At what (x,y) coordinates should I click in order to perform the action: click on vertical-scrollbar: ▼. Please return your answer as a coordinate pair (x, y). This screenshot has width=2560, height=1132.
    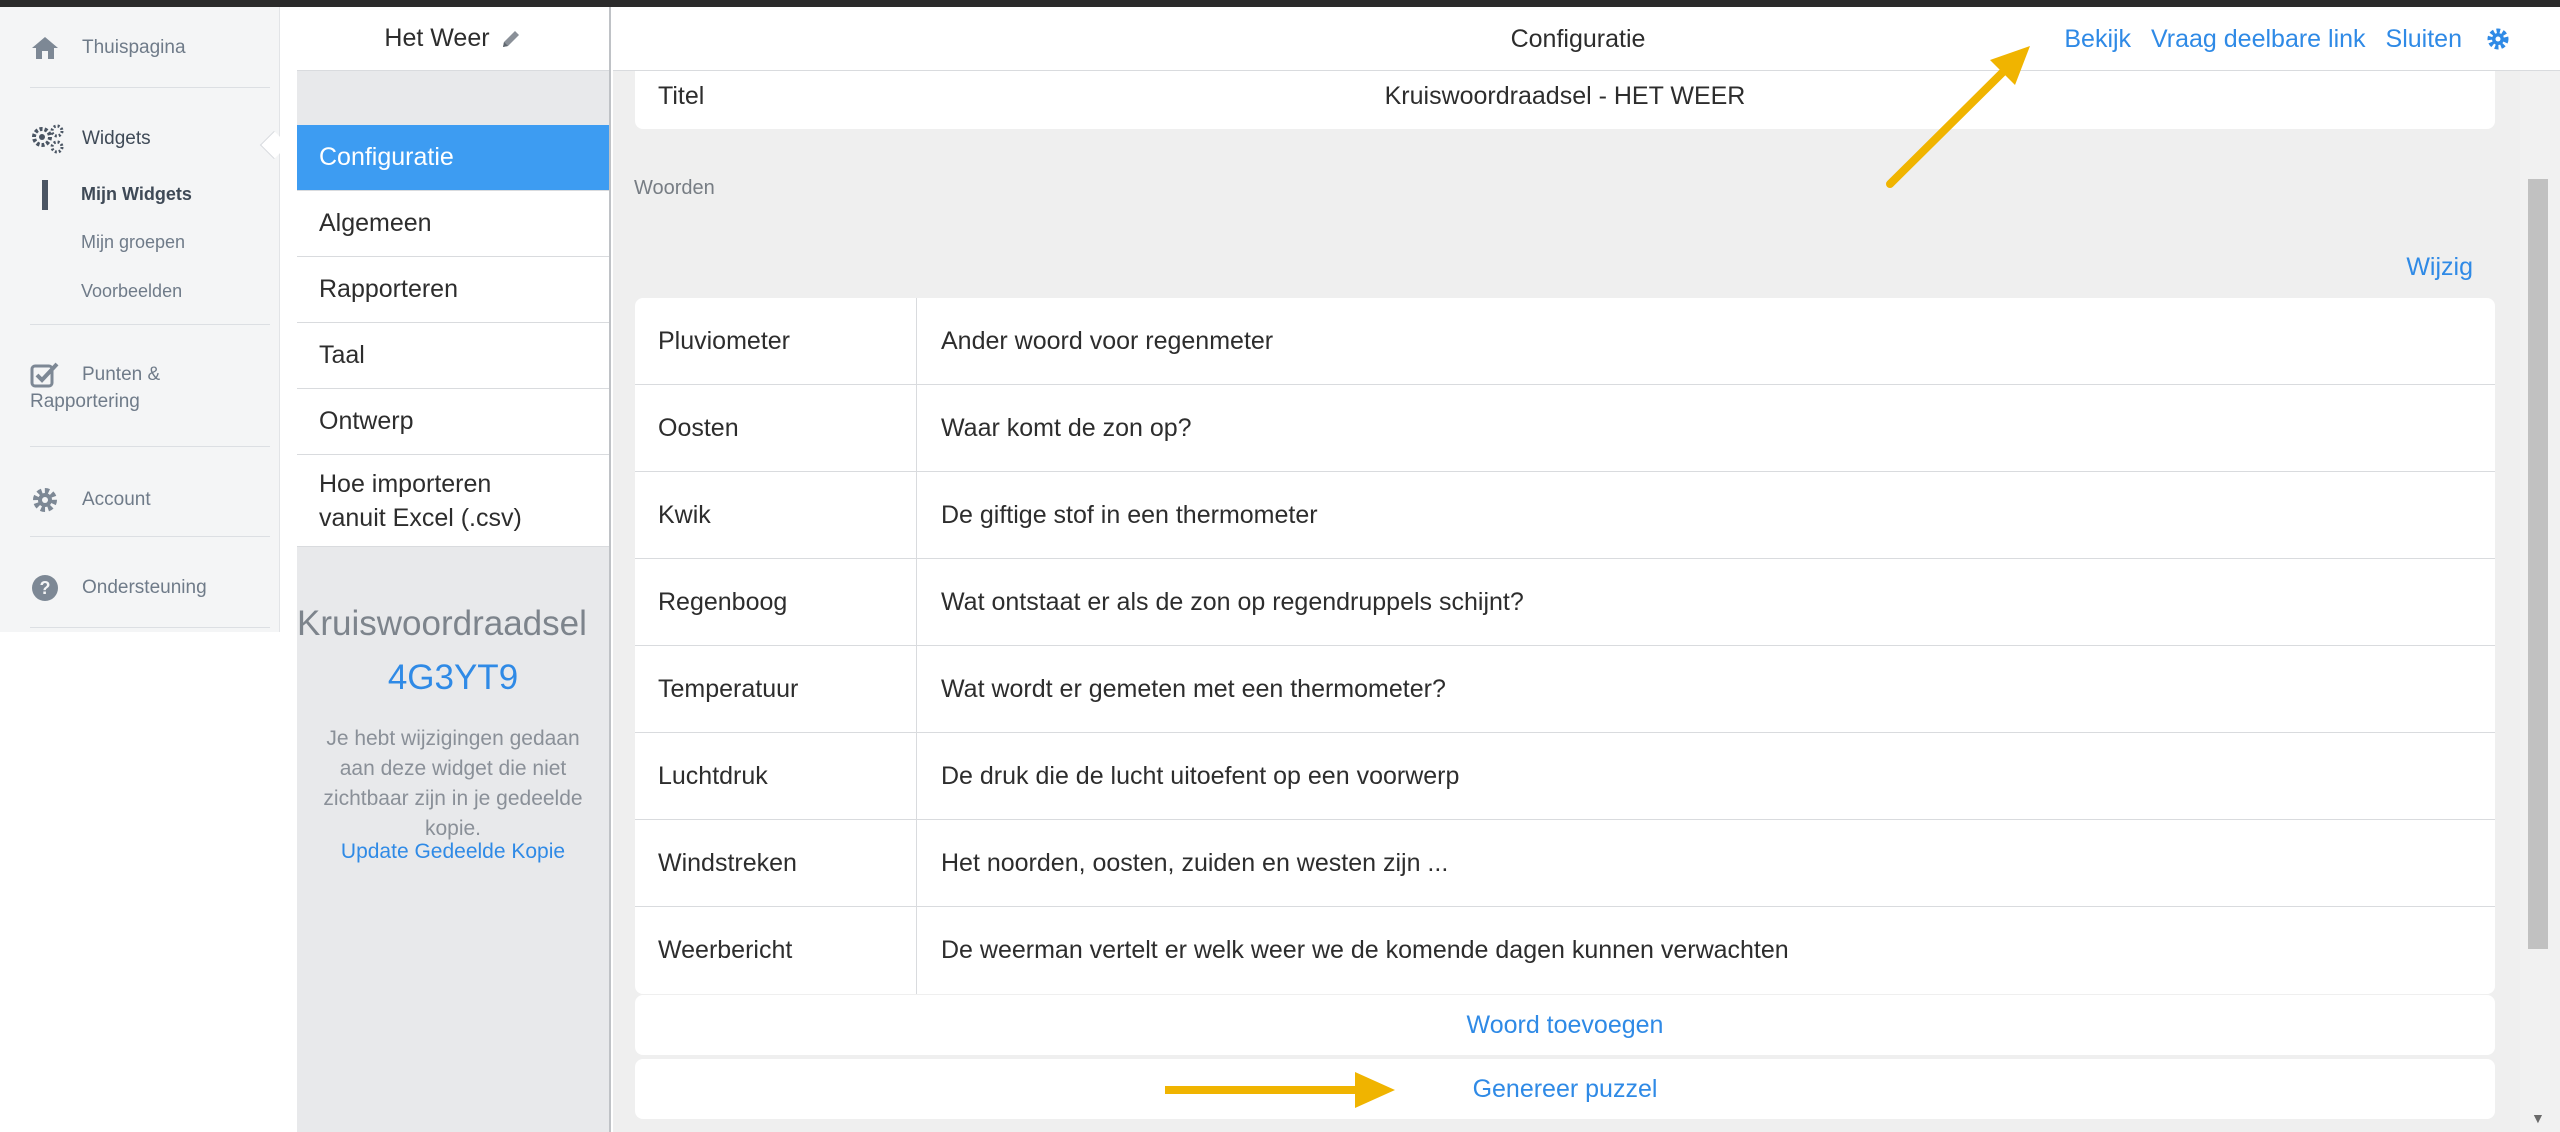
    Looking at the image, I should click on (2540, 601).